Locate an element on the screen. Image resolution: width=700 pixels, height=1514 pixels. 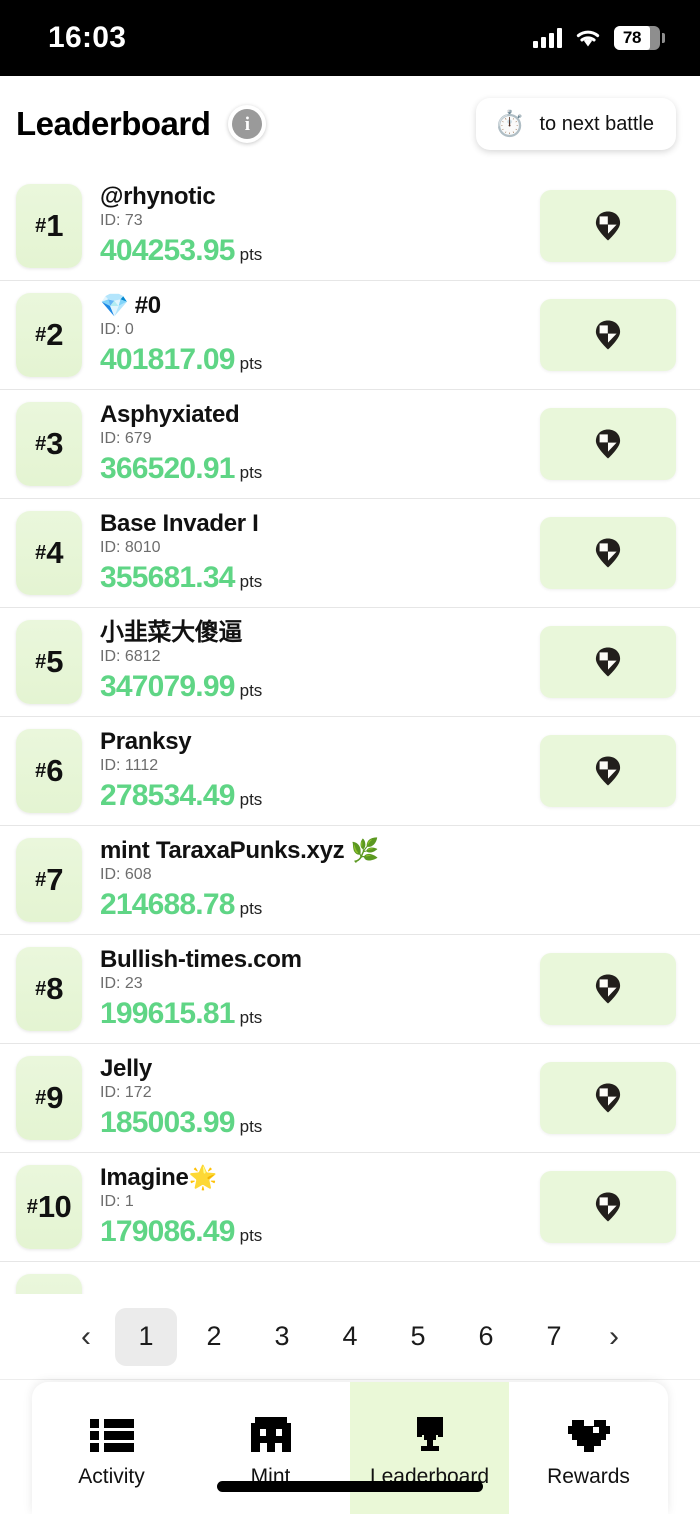
user-id: ID: 608 is located at coordinates (126, 875).